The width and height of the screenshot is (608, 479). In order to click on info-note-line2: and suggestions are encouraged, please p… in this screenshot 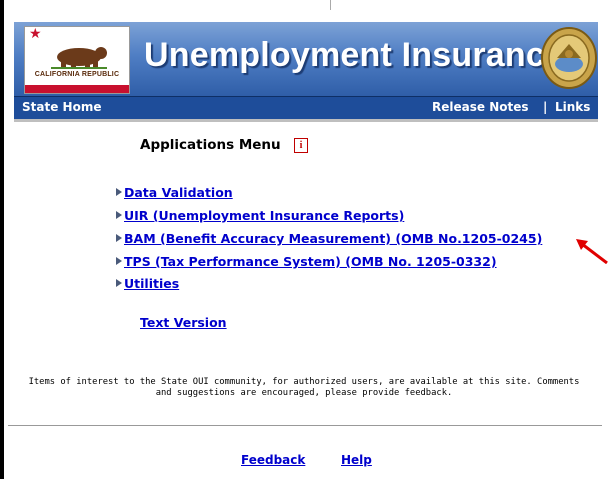, I will do `click(304, 393)`.